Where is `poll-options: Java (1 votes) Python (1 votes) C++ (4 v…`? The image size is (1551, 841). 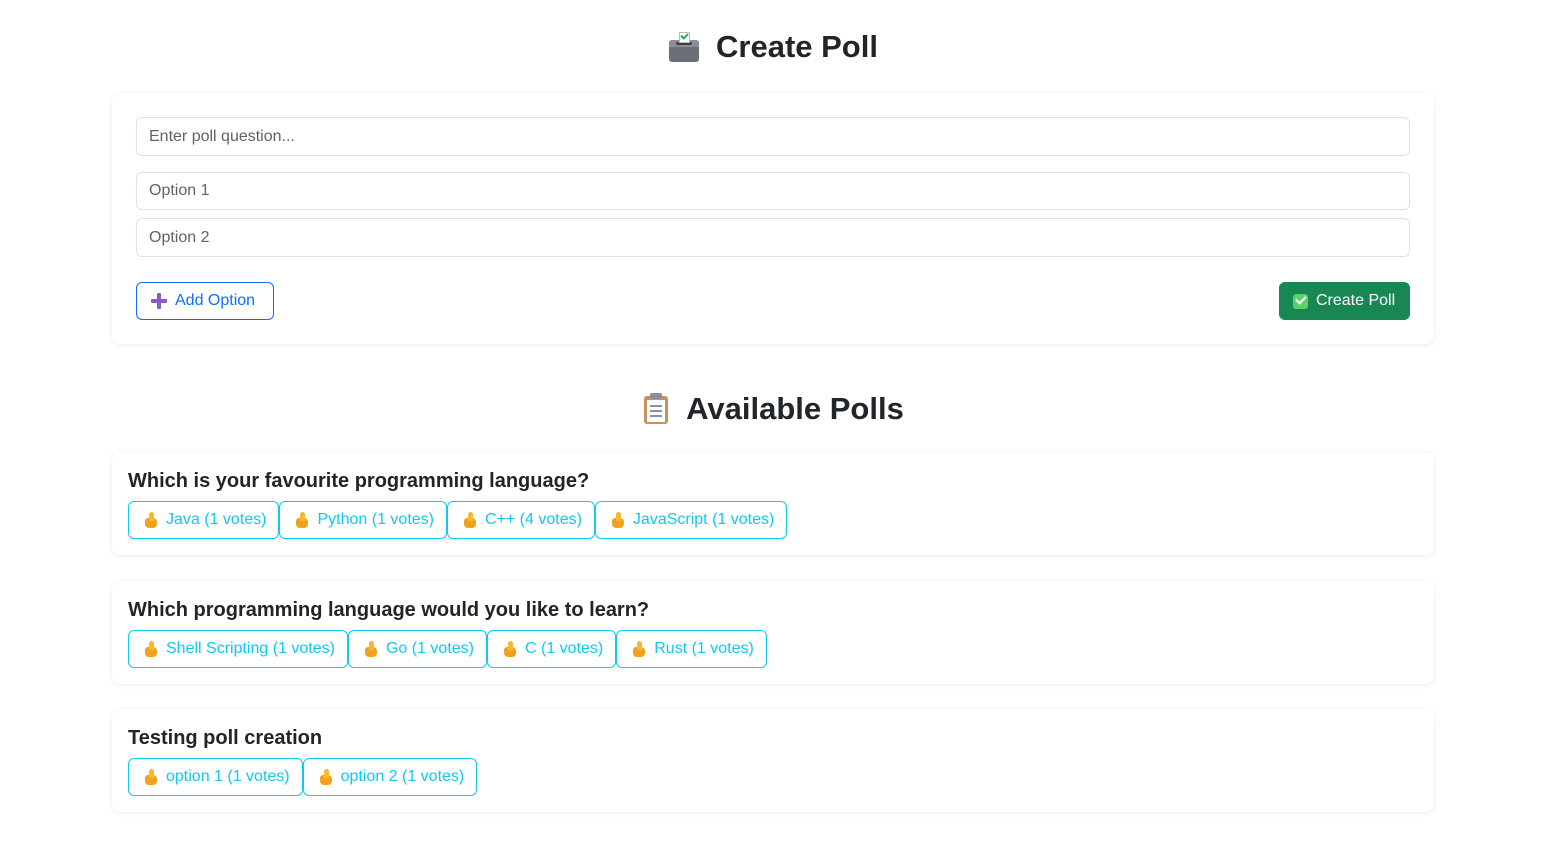
poll-options: Java (1 votes) Python (1 votes) C++ (4 v… is located at coordinates (458, 520).